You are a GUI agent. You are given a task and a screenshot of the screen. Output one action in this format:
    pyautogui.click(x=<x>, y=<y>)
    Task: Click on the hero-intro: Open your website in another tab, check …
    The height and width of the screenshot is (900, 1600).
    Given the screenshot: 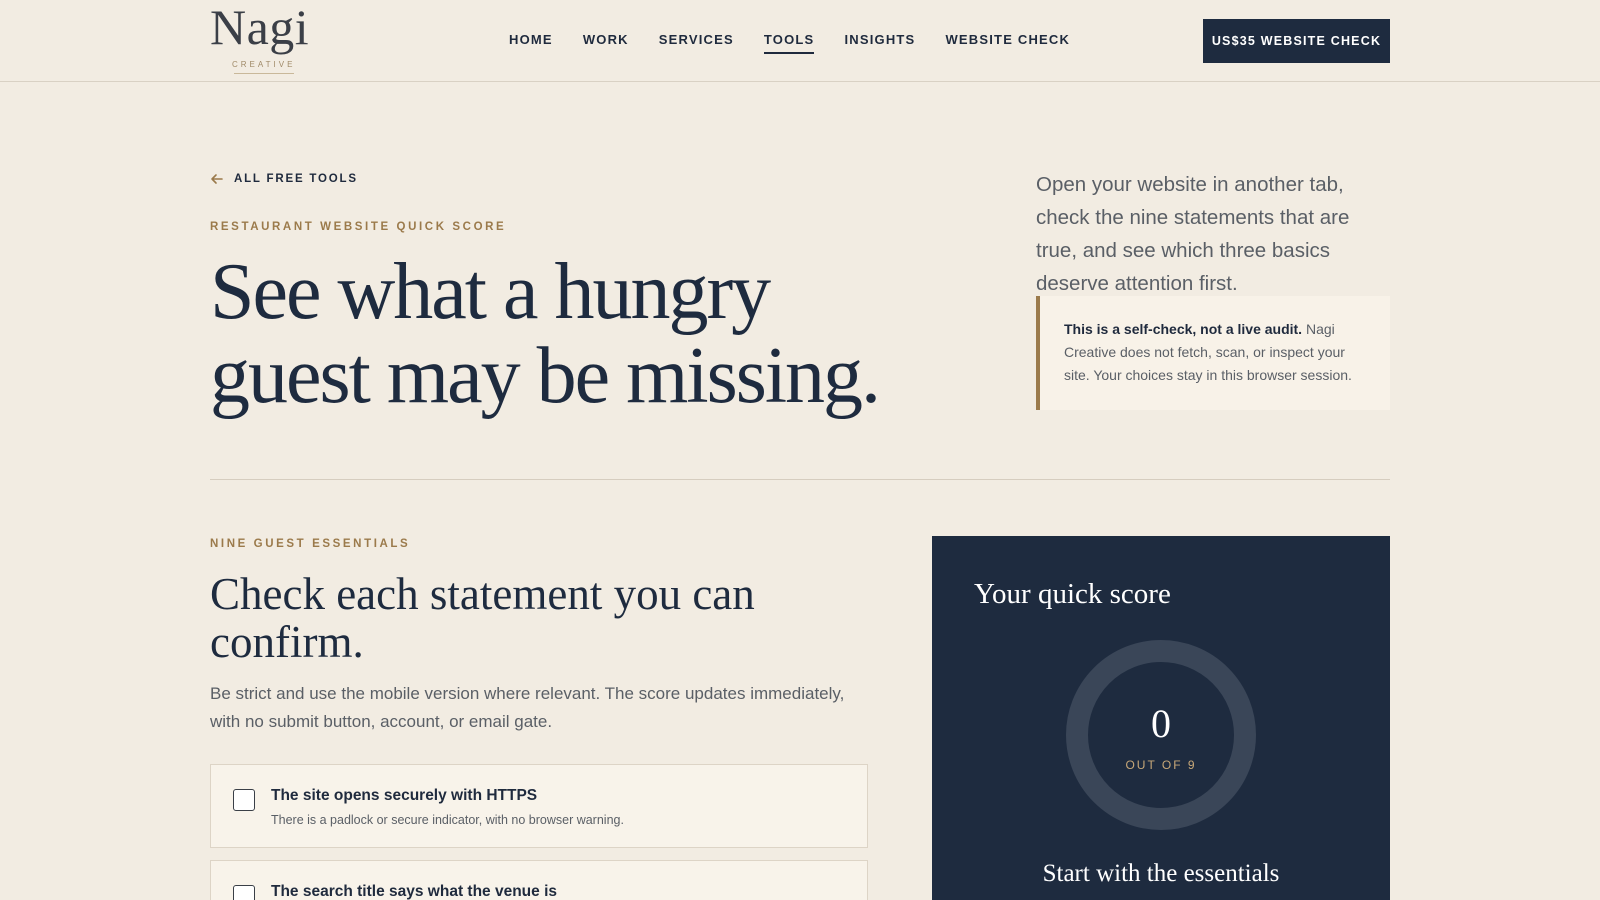 What is the action you would take?
    pyautogui.click(x=1193, y=234)
    